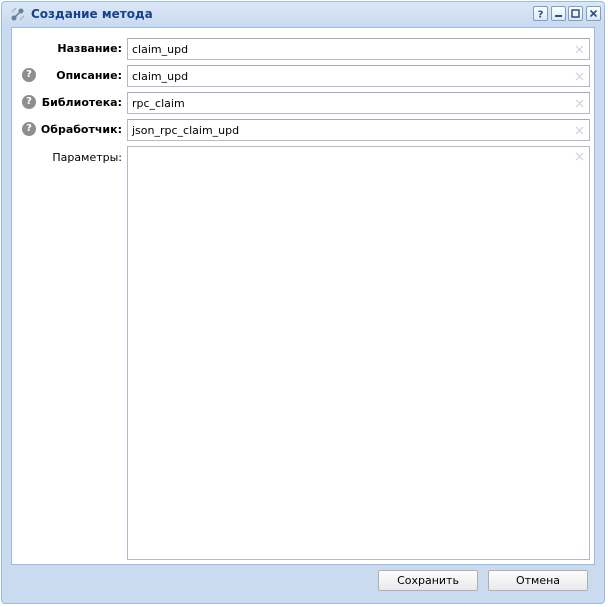 This screenshot has width=608, height=607. Describe the element at coordinates (538, 580) in the screenshot. I see `cancel-button: Отмена` at that location.